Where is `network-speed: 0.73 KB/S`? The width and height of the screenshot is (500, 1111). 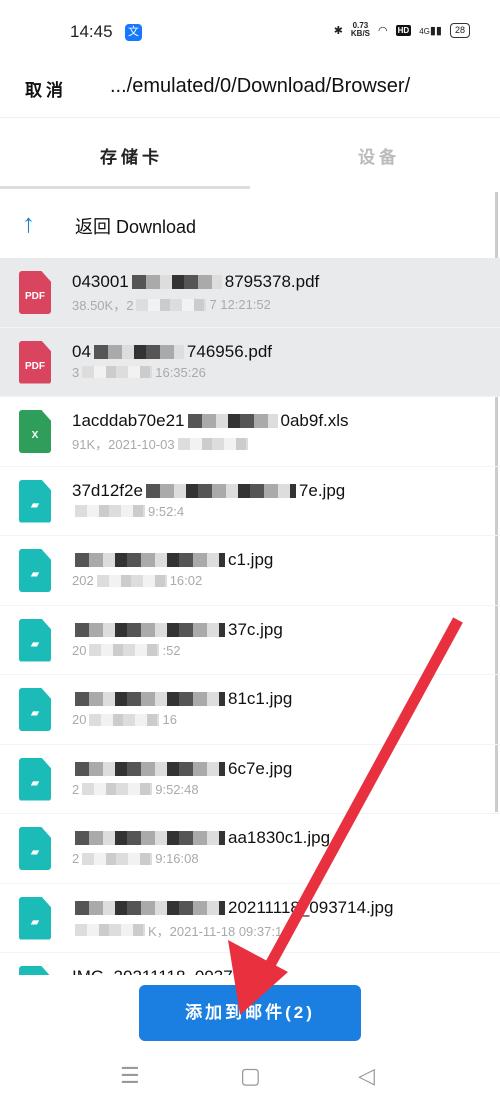 network-speed: 0.73 KB/S is located at coordinates (360, 30).